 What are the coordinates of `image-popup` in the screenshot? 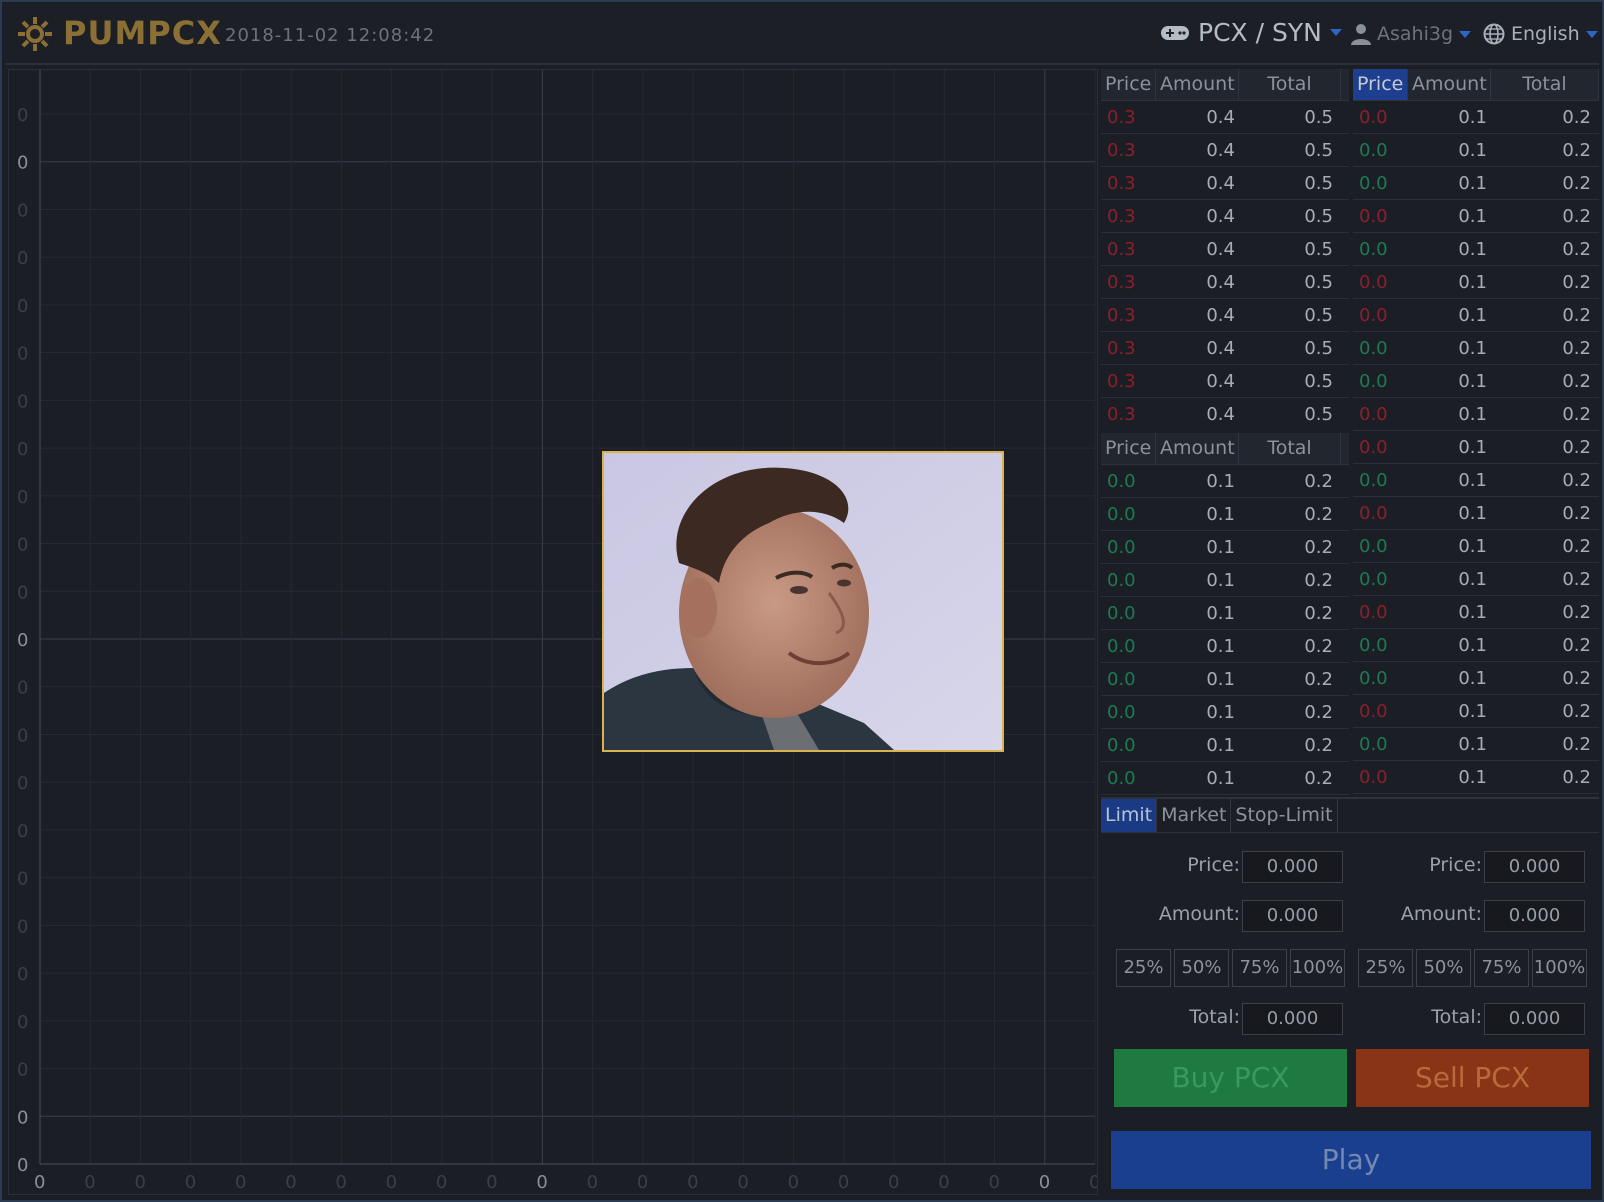 It's located at (803, 601).